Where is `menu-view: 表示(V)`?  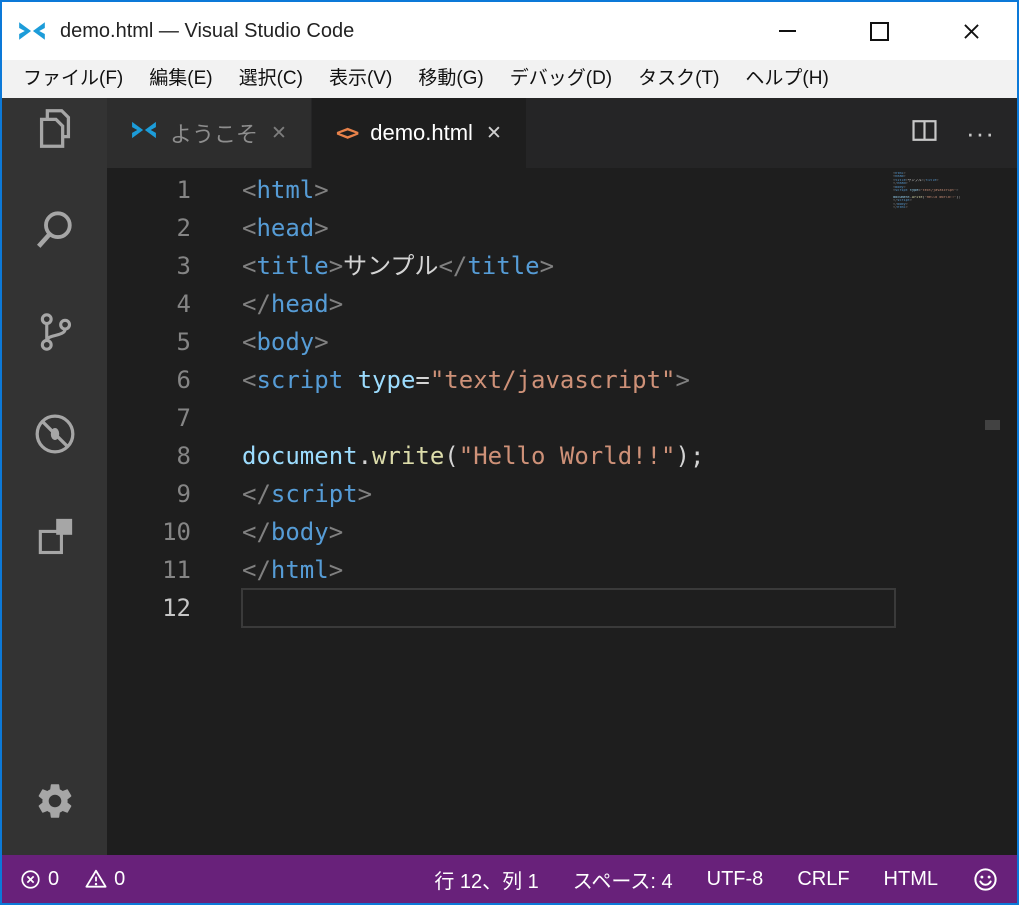
menu-view: 表示(V) is located at coordinates (360, 79).